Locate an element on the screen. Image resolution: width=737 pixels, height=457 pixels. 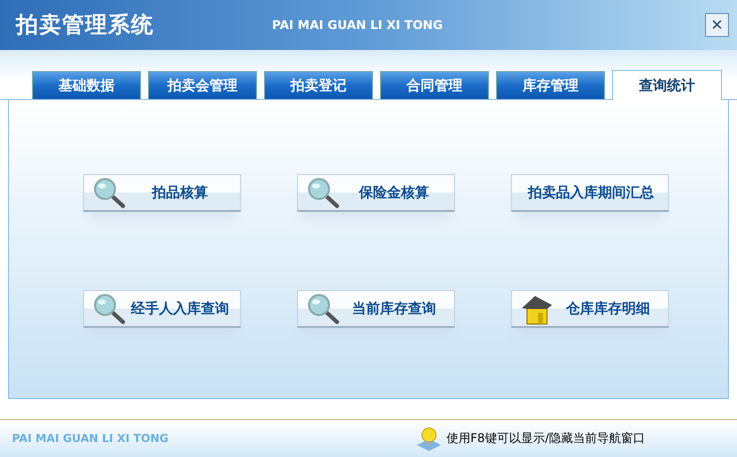
query-button: 拍品核算 is located at coordinates (162, 193).